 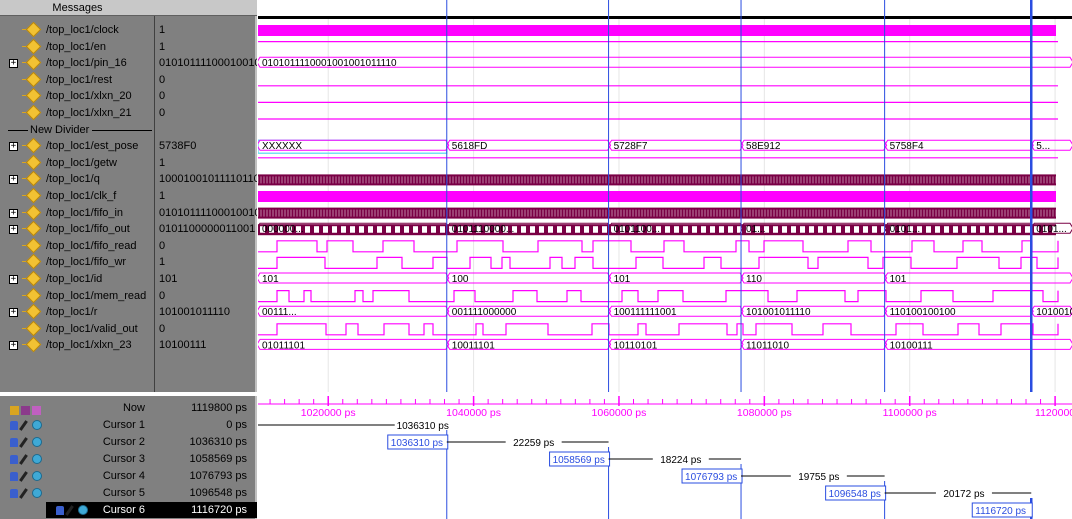 I want to click on cursor-value: 1096548 ps, so click(x=218, y=493).